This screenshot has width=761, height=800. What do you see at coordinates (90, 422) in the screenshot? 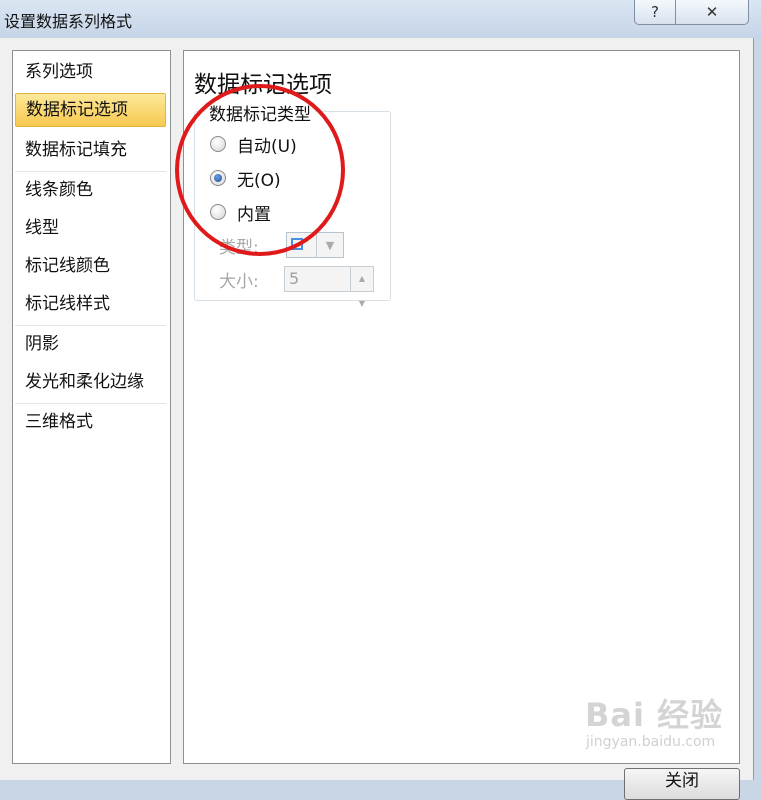
I see `nav-item-3d-format: 三维格式` at bounding box center [90, 422].